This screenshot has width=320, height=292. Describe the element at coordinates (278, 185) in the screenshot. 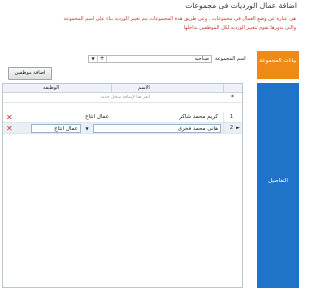

I see `details-tab: التفاصيل` at that location.